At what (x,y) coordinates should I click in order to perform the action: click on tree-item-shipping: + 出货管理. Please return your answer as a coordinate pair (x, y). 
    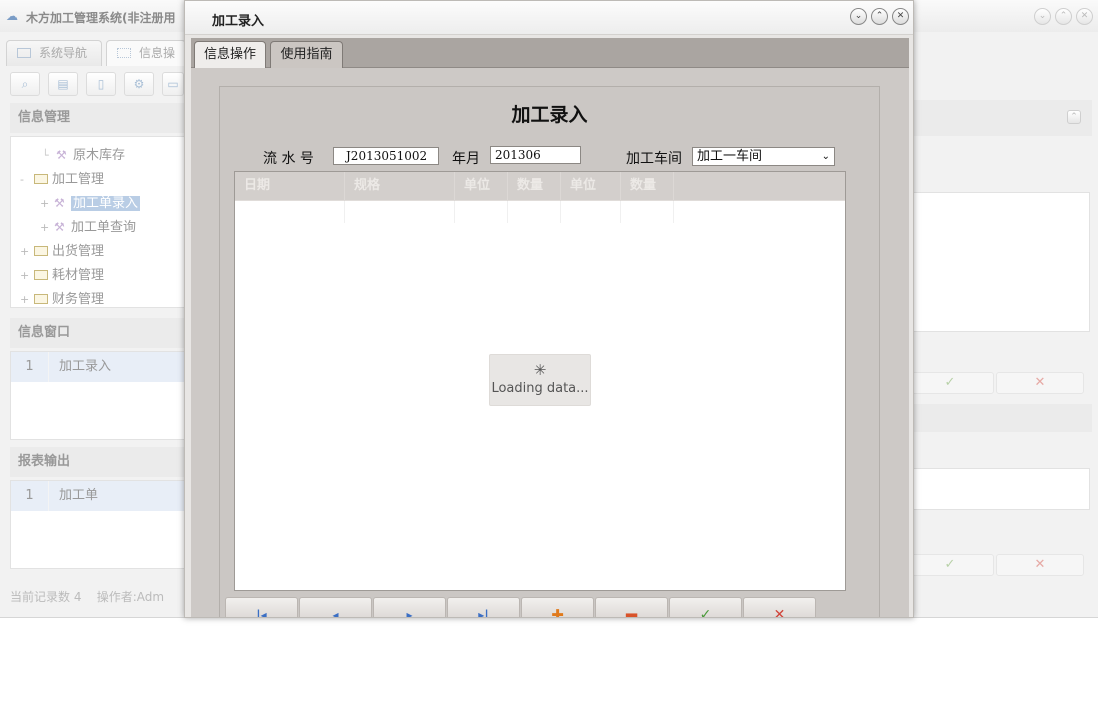
    Looking at the image, I should click on (62, 249).